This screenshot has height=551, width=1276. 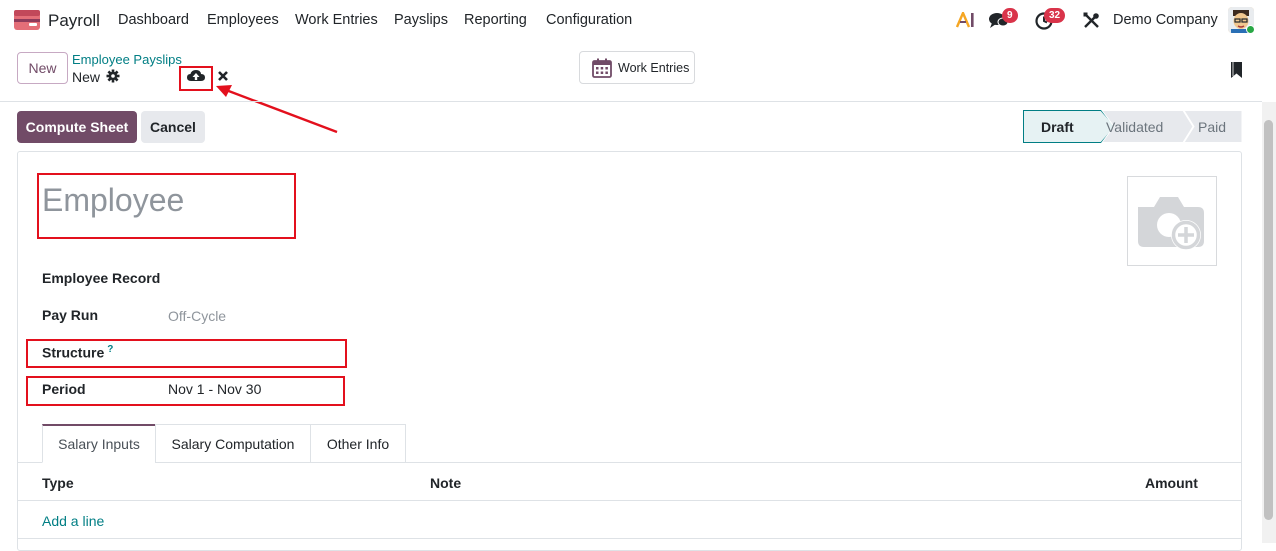 I want to click on tab-salary-inputs: Salary Inputs, so click(x=99, y=443).